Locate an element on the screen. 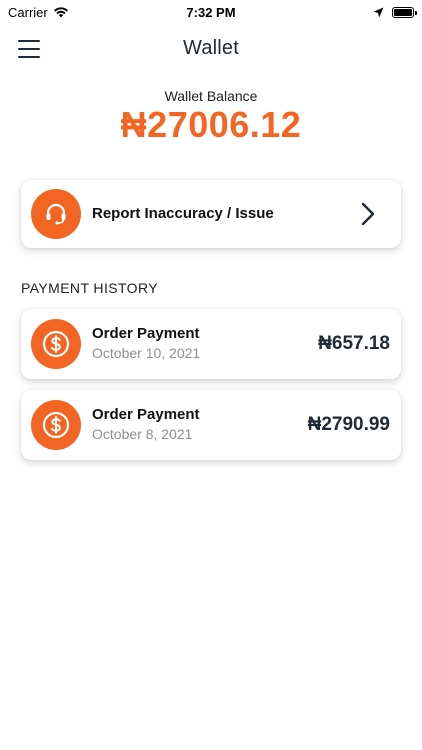 The height and width of the screenshot is (750, 422). carrier-group: Carrier is located at coordinates (38, 12).